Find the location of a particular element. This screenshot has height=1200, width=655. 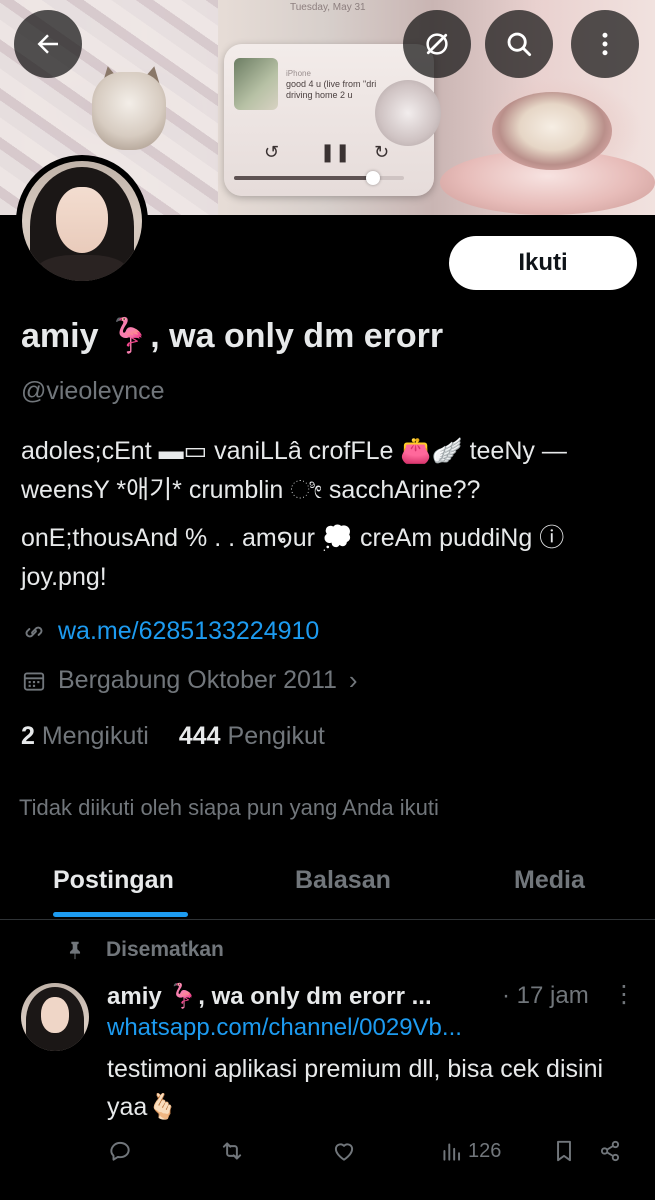

avatar-photo is located at coordinates (82, 221).